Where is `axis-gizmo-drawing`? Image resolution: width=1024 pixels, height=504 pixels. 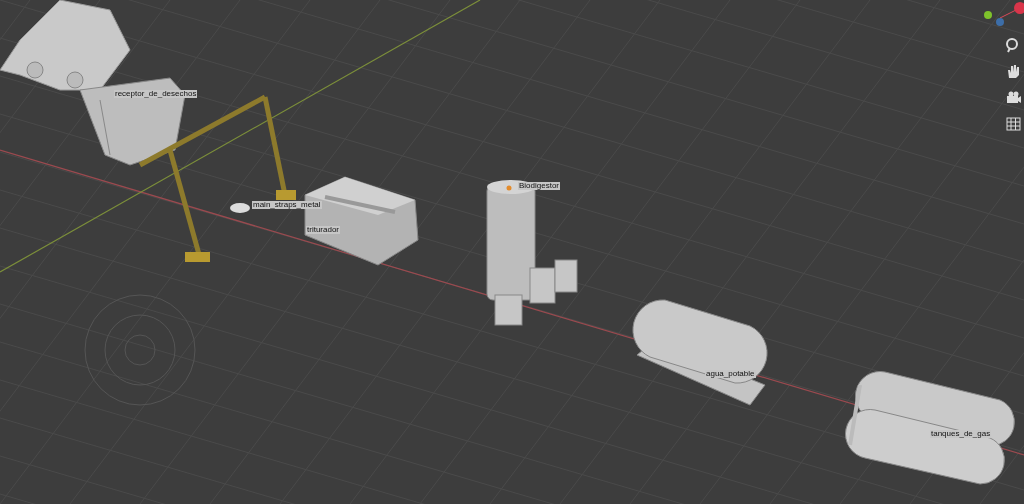
axis-gizmo-drawing is located at coordinates (1004, 14).